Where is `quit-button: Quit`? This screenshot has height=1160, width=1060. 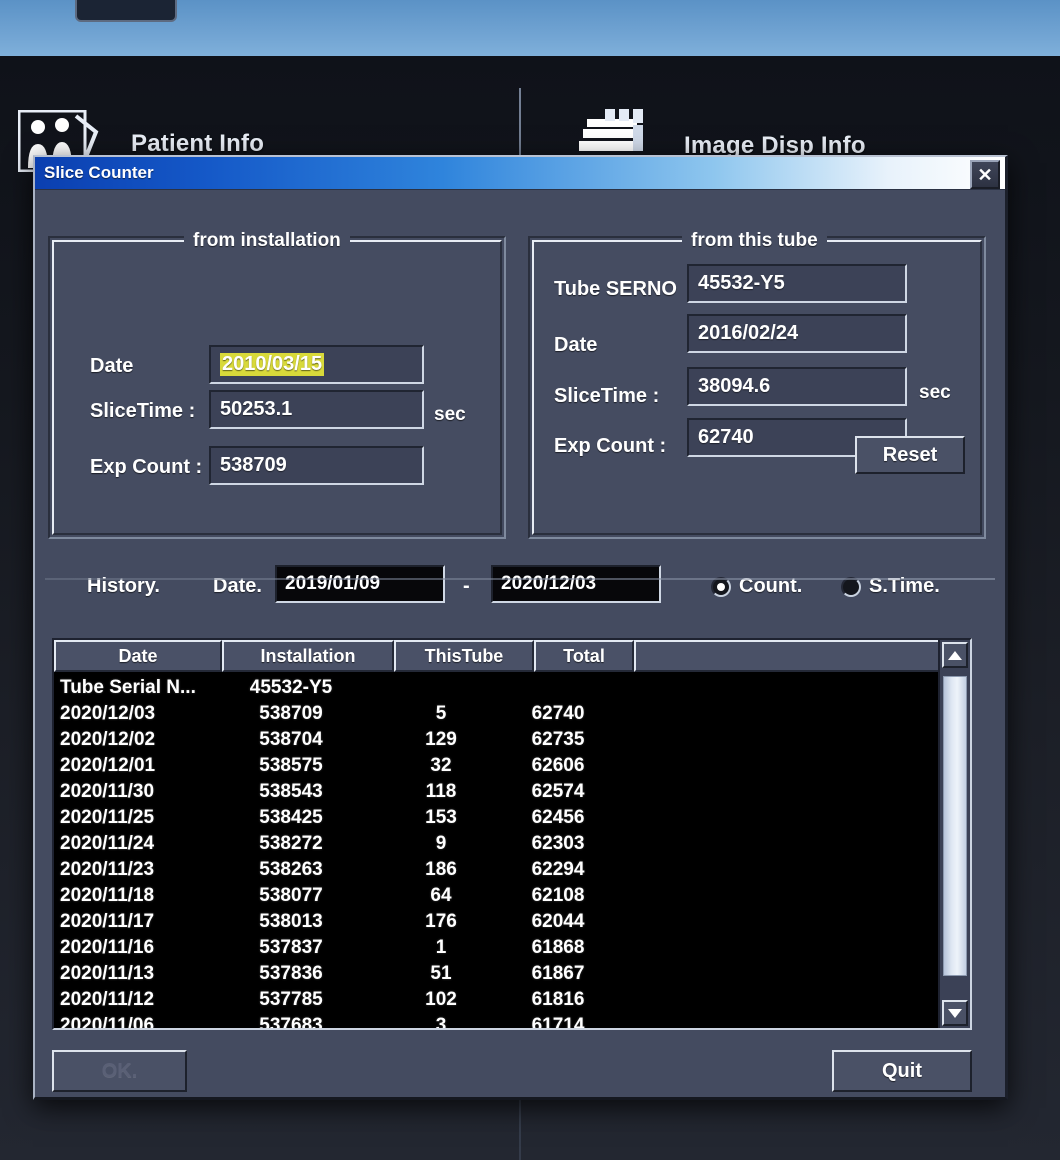 quit-button: Quit is located at coordinates (902, 1071).